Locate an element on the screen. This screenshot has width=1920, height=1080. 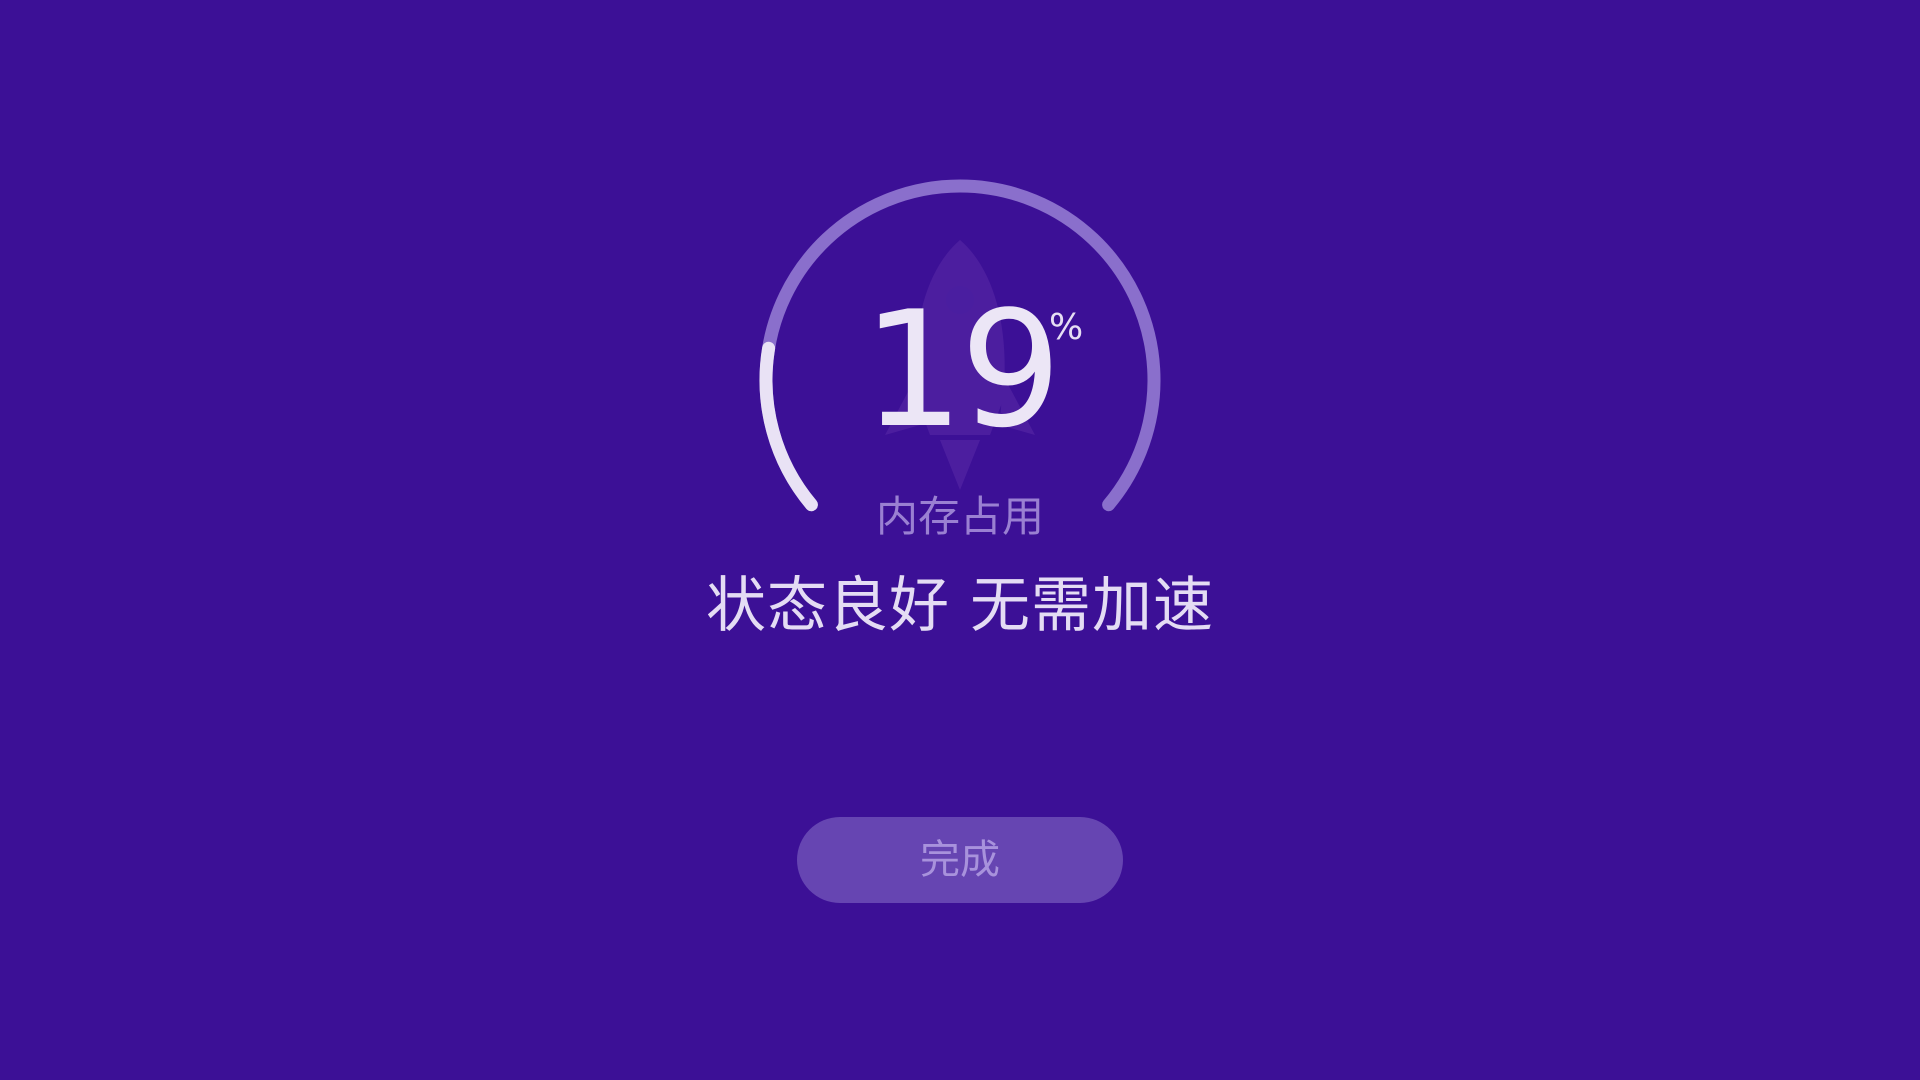
done-button: 完成 is located at coordinates (960, 860).